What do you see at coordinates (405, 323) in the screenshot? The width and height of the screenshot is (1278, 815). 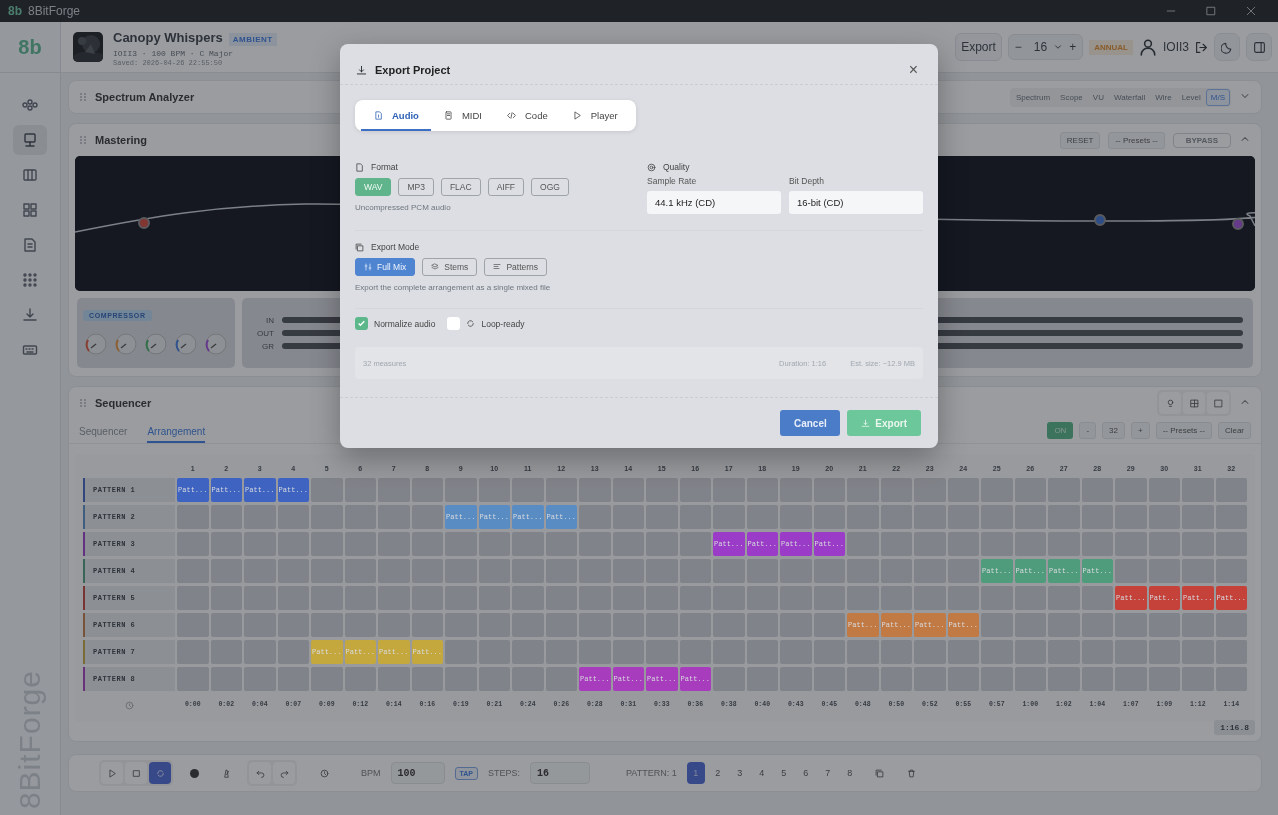 I see `checkbox-label: Normalize audio` at bounding box center [405, 323].